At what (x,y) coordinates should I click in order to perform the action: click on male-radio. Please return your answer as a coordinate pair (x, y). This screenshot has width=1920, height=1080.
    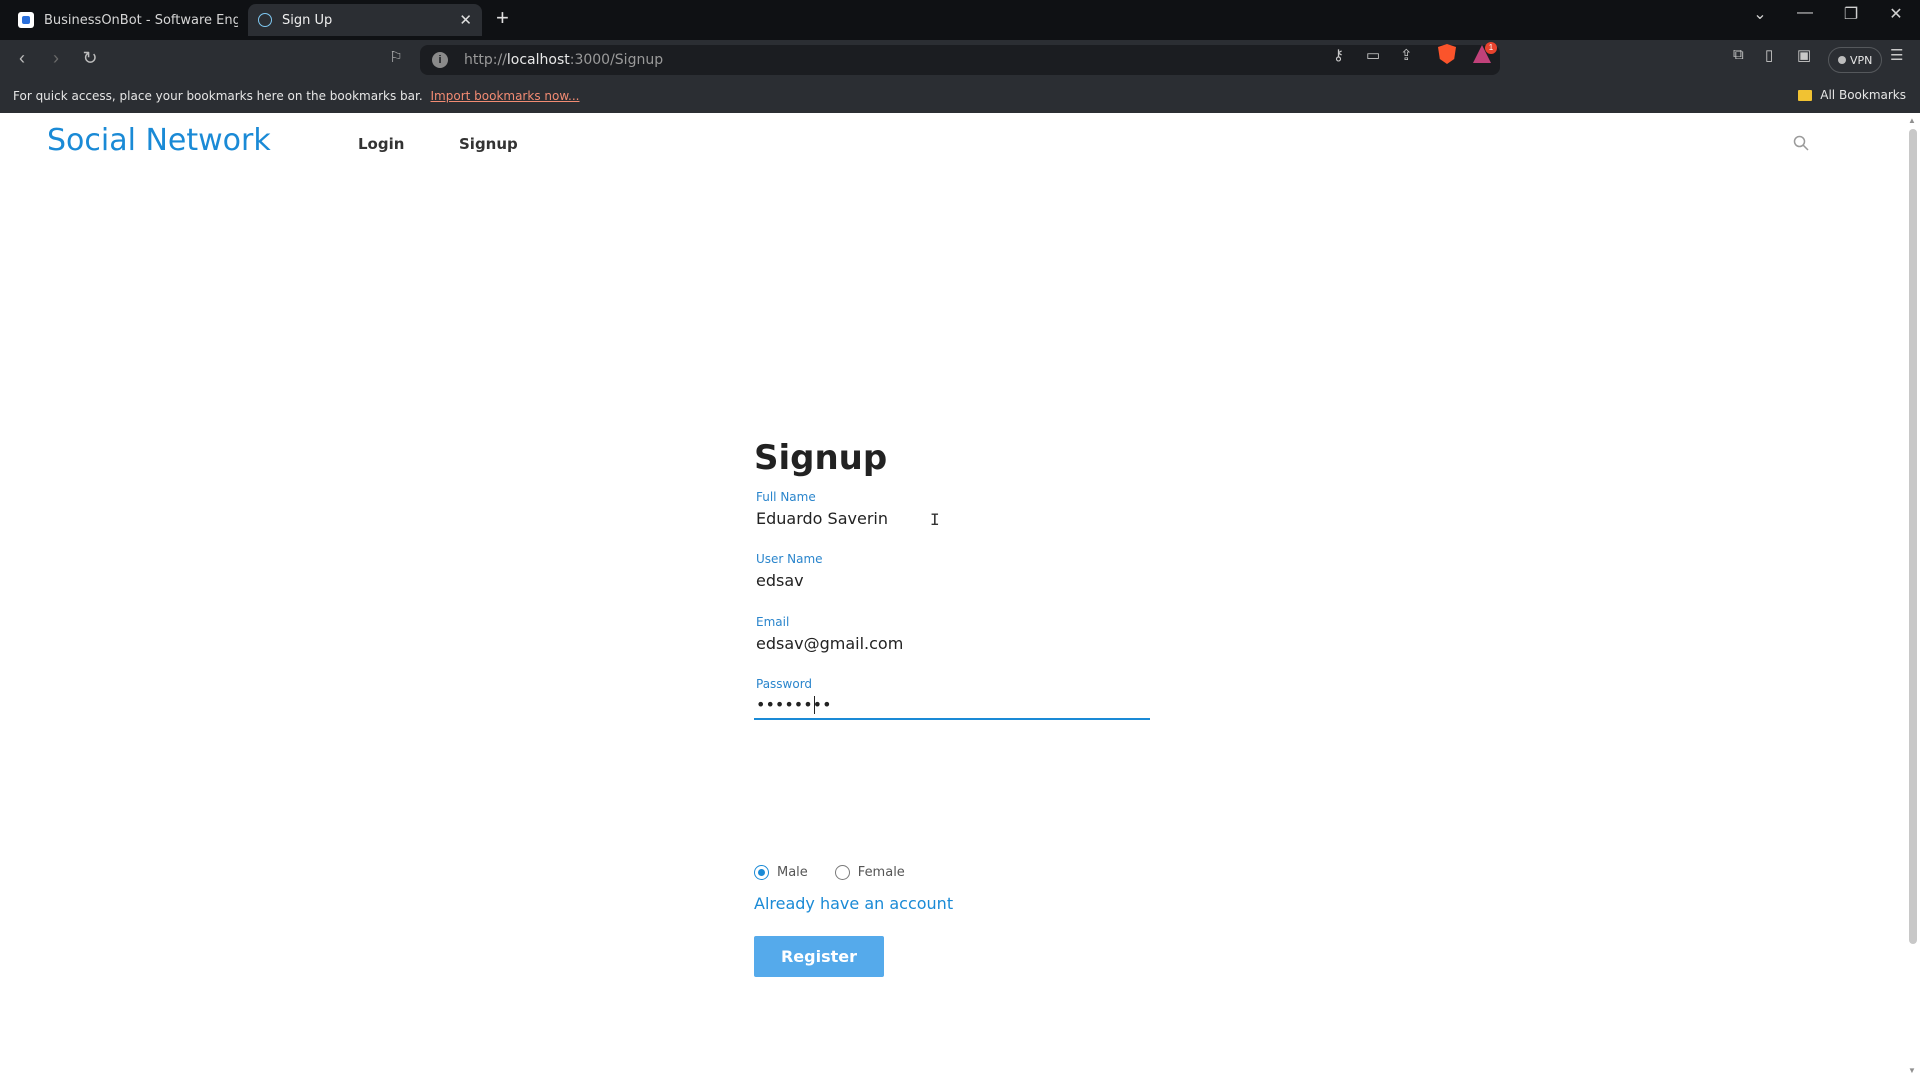
    Looking at the image, I should click on (761, 872).